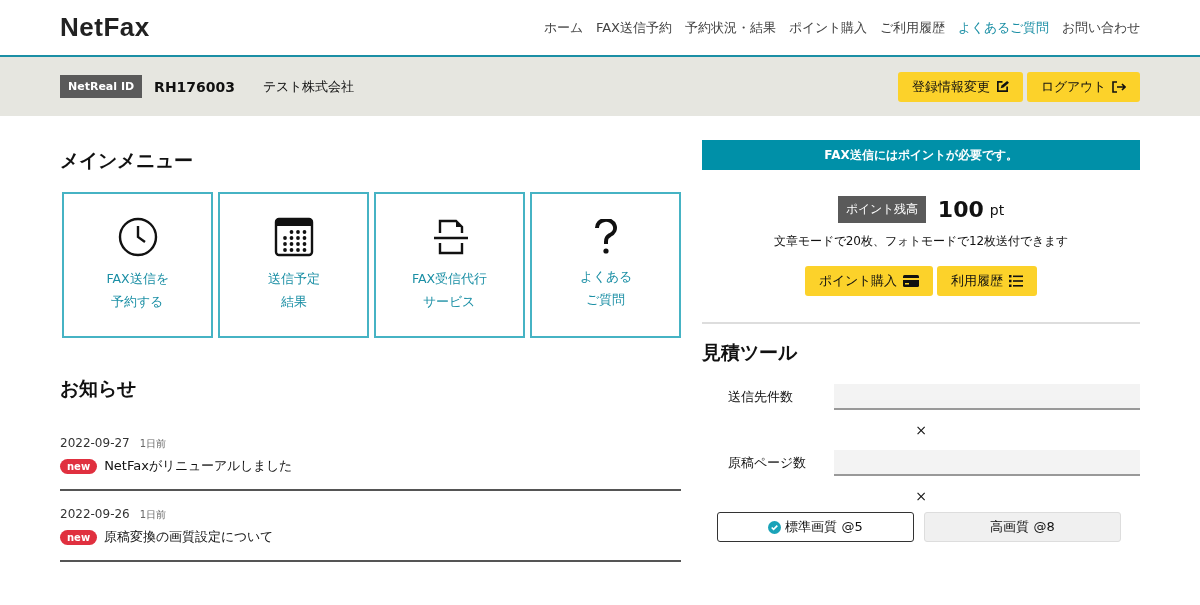  Describe the element at coordinates (912, 27) in the screenshot. I see `nav-link: ご利用履歴` at that location.